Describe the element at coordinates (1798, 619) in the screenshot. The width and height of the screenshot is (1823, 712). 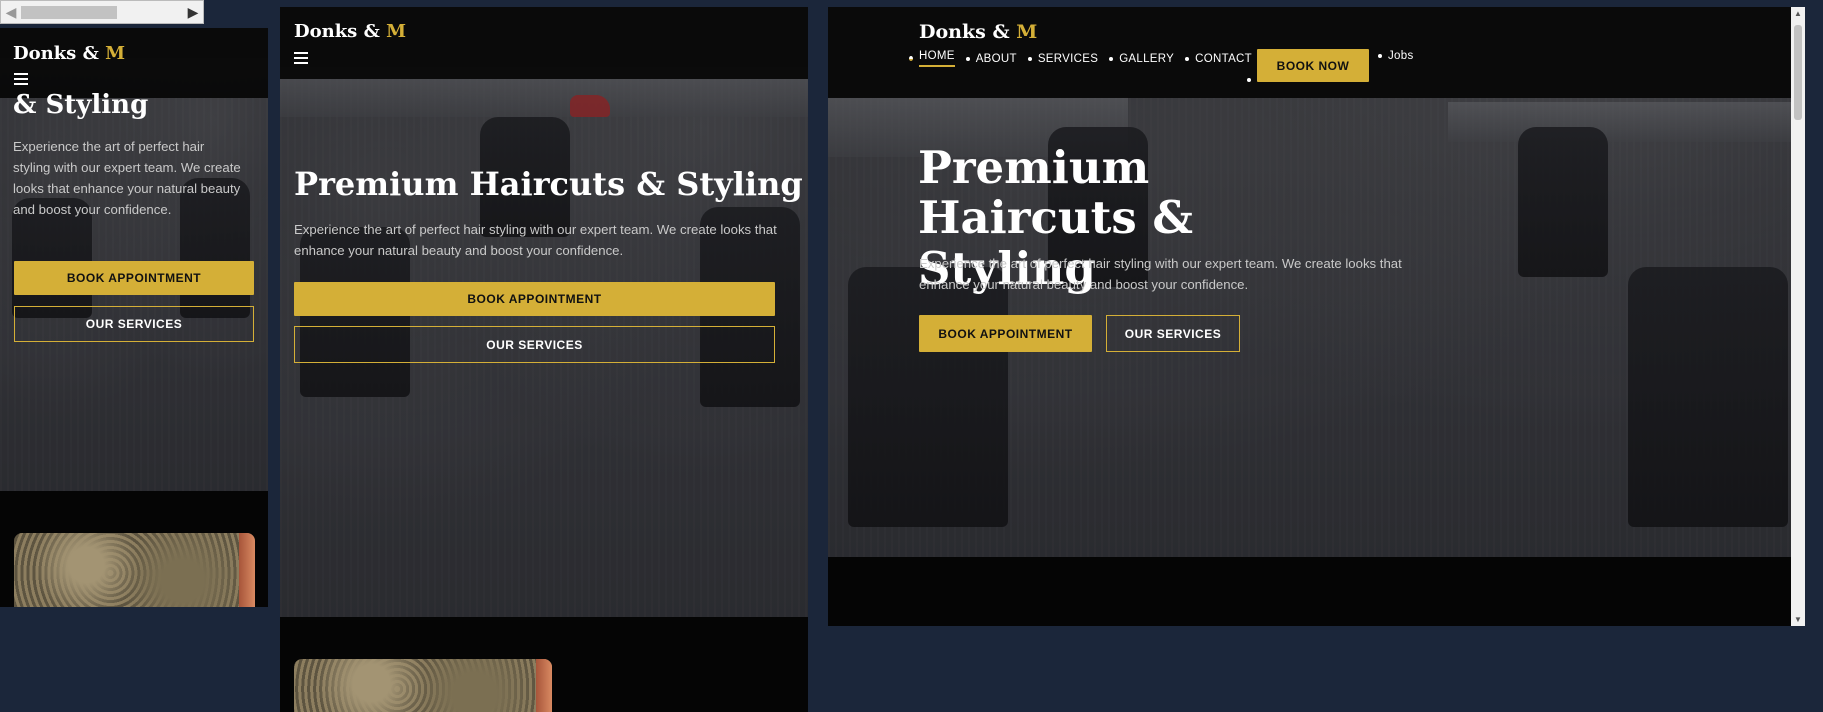
I see `arrow-down-icon: ▼` at that location.